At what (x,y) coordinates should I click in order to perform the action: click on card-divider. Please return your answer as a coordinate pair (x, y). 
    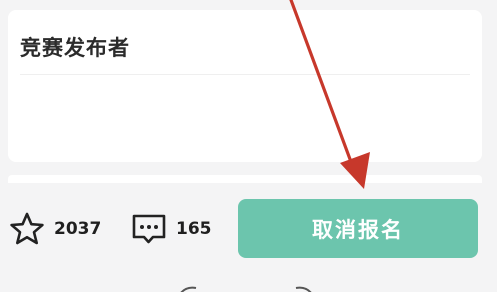
    Looking at the image, I should click on (245, 74).